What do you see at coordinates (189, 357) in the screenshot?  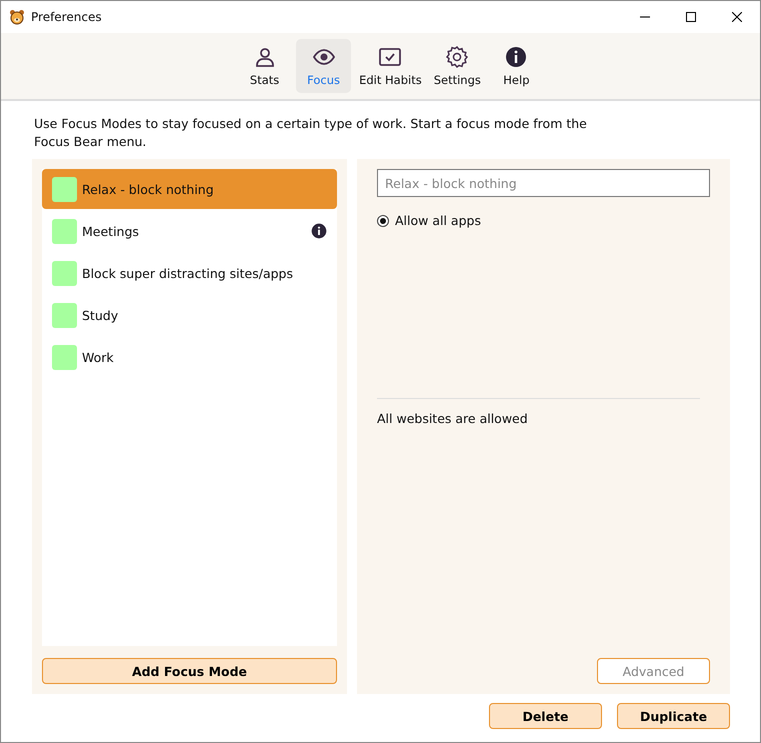 I see `mode-item: Work` at bounding box center [189, 357].